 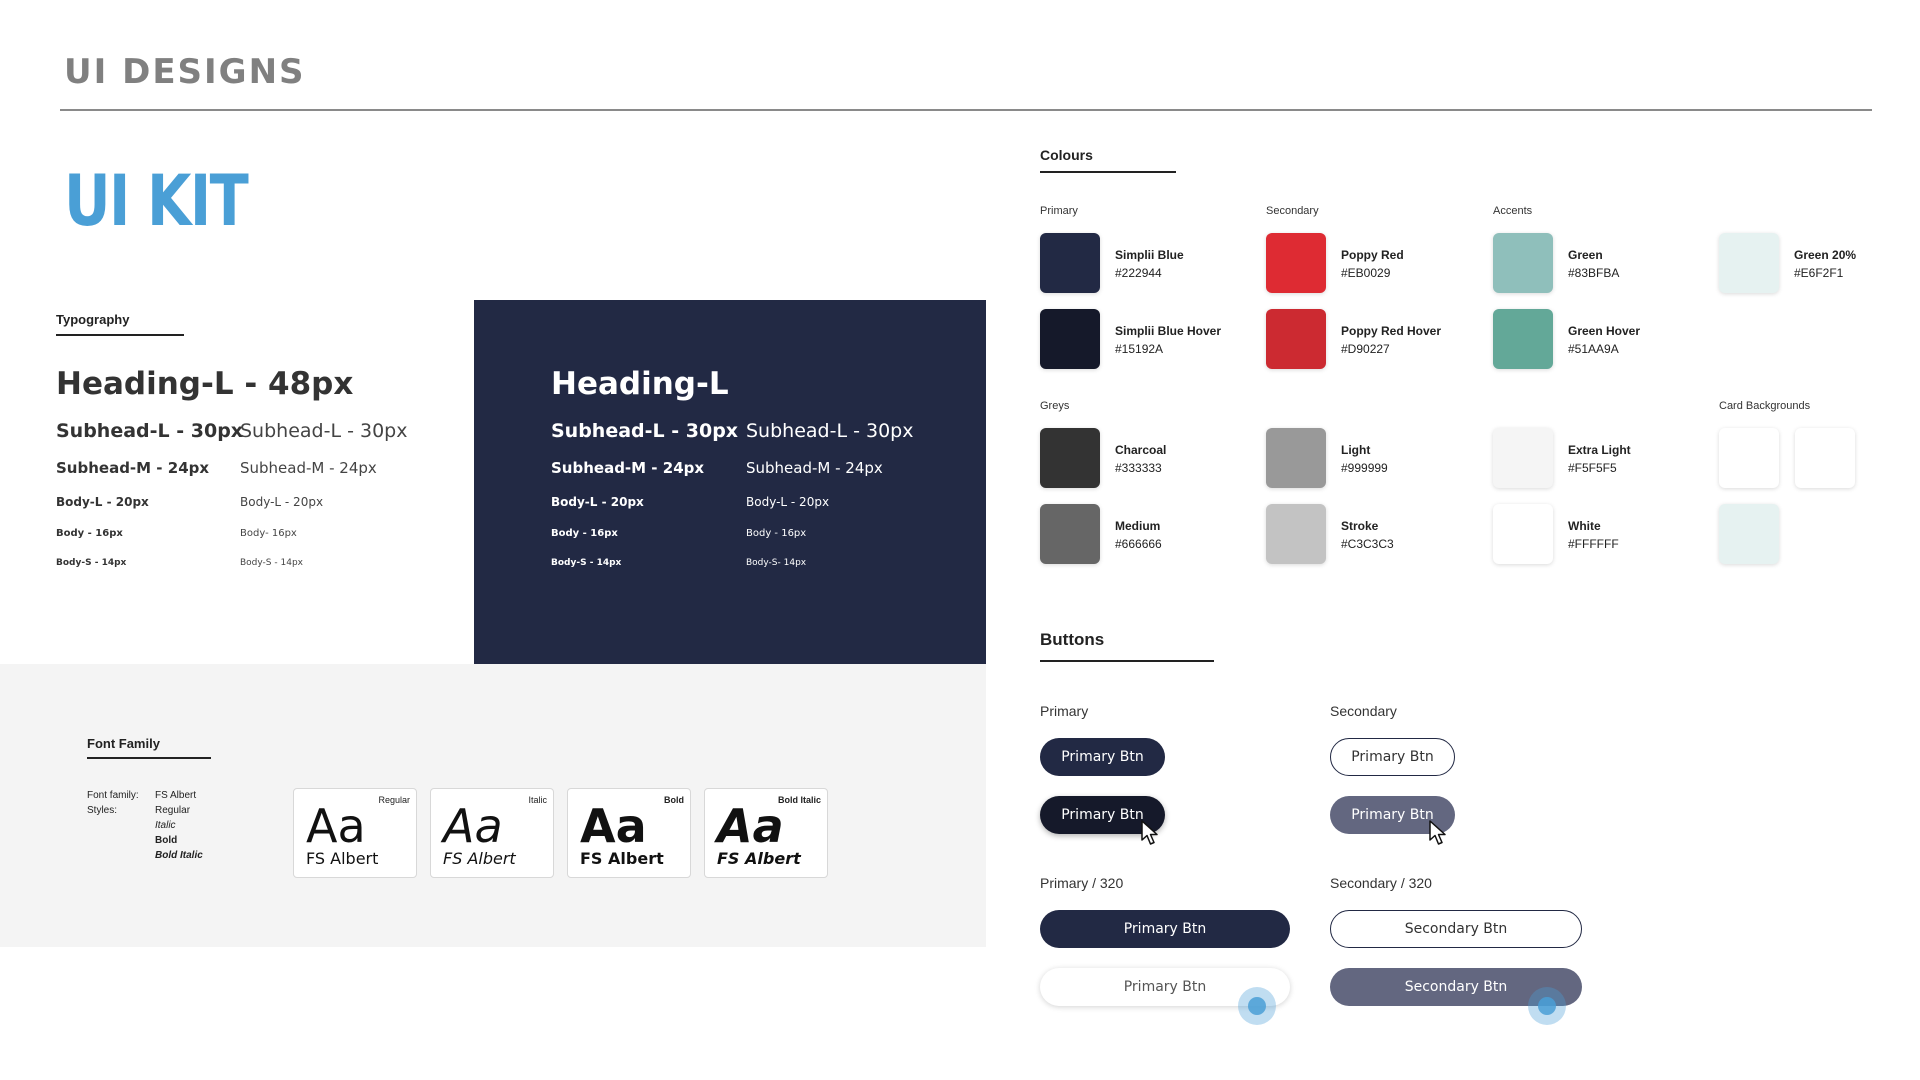 What do you see at coordinates (1296, 458) in the screenshot?
I see `swatch-light` at bounding box center [1296, 458].